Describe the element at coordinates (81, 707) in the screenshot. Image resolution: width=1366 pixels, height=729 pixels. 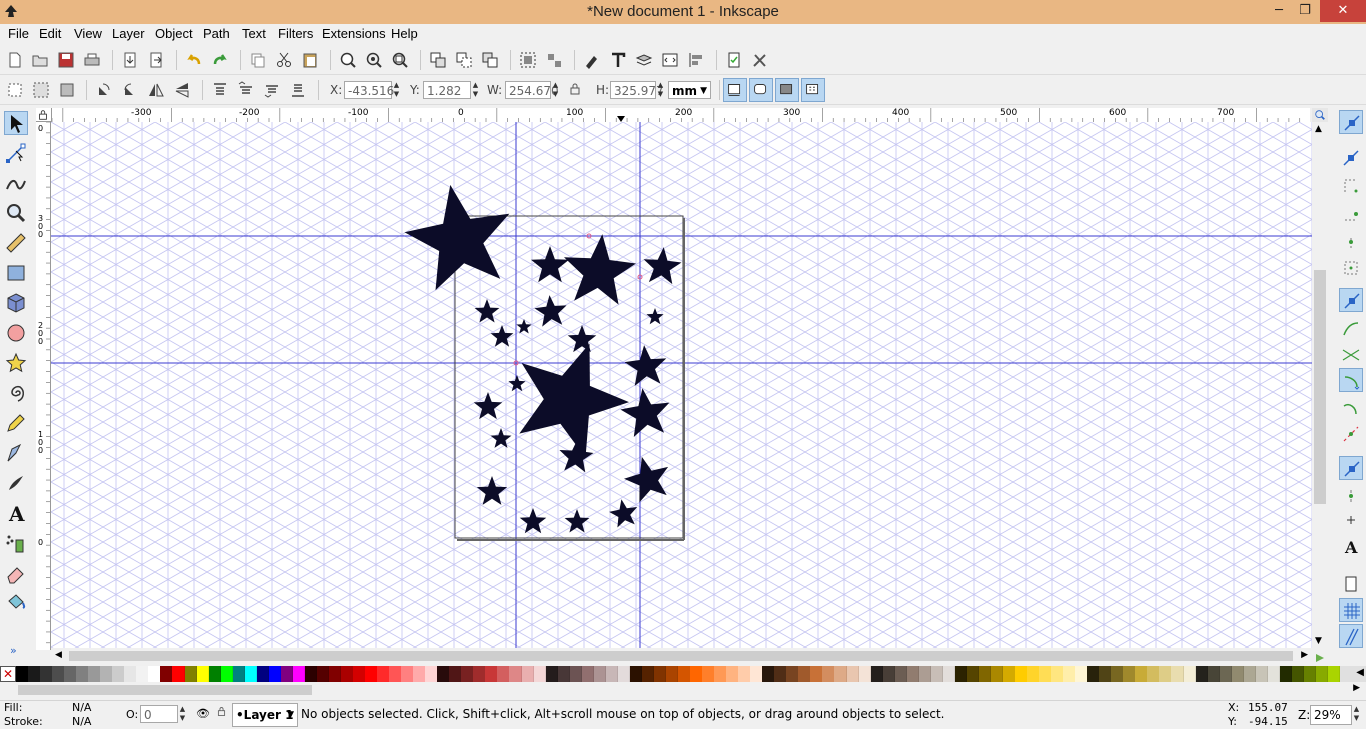
I see `fill-indicator: N/A` at that location.